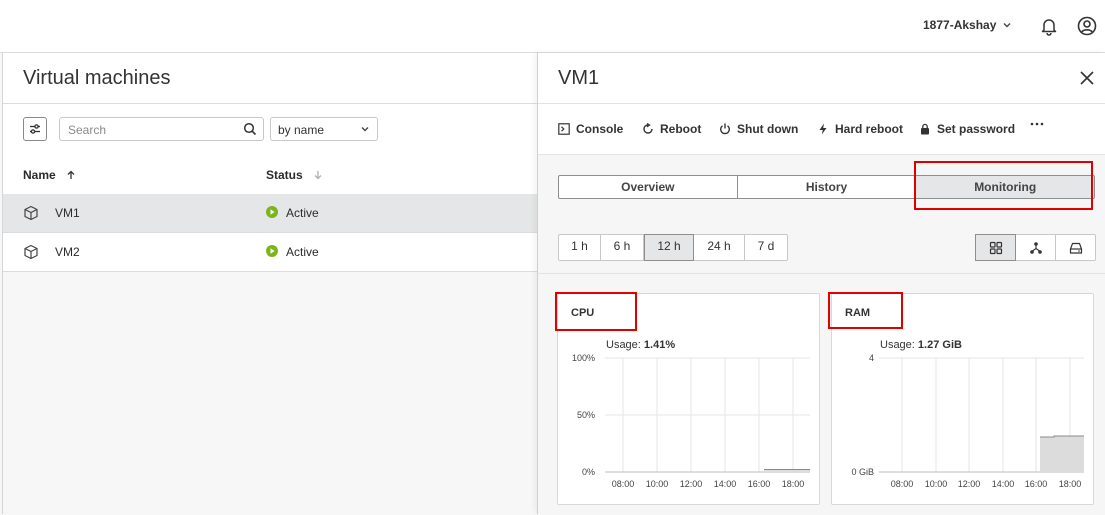 The image size is (1105, 515). What do you see at coordinates (939, 345) in the screenshot?
I see `ram-usage-value: 1.27 GiB` at bounding box center [939, 345].